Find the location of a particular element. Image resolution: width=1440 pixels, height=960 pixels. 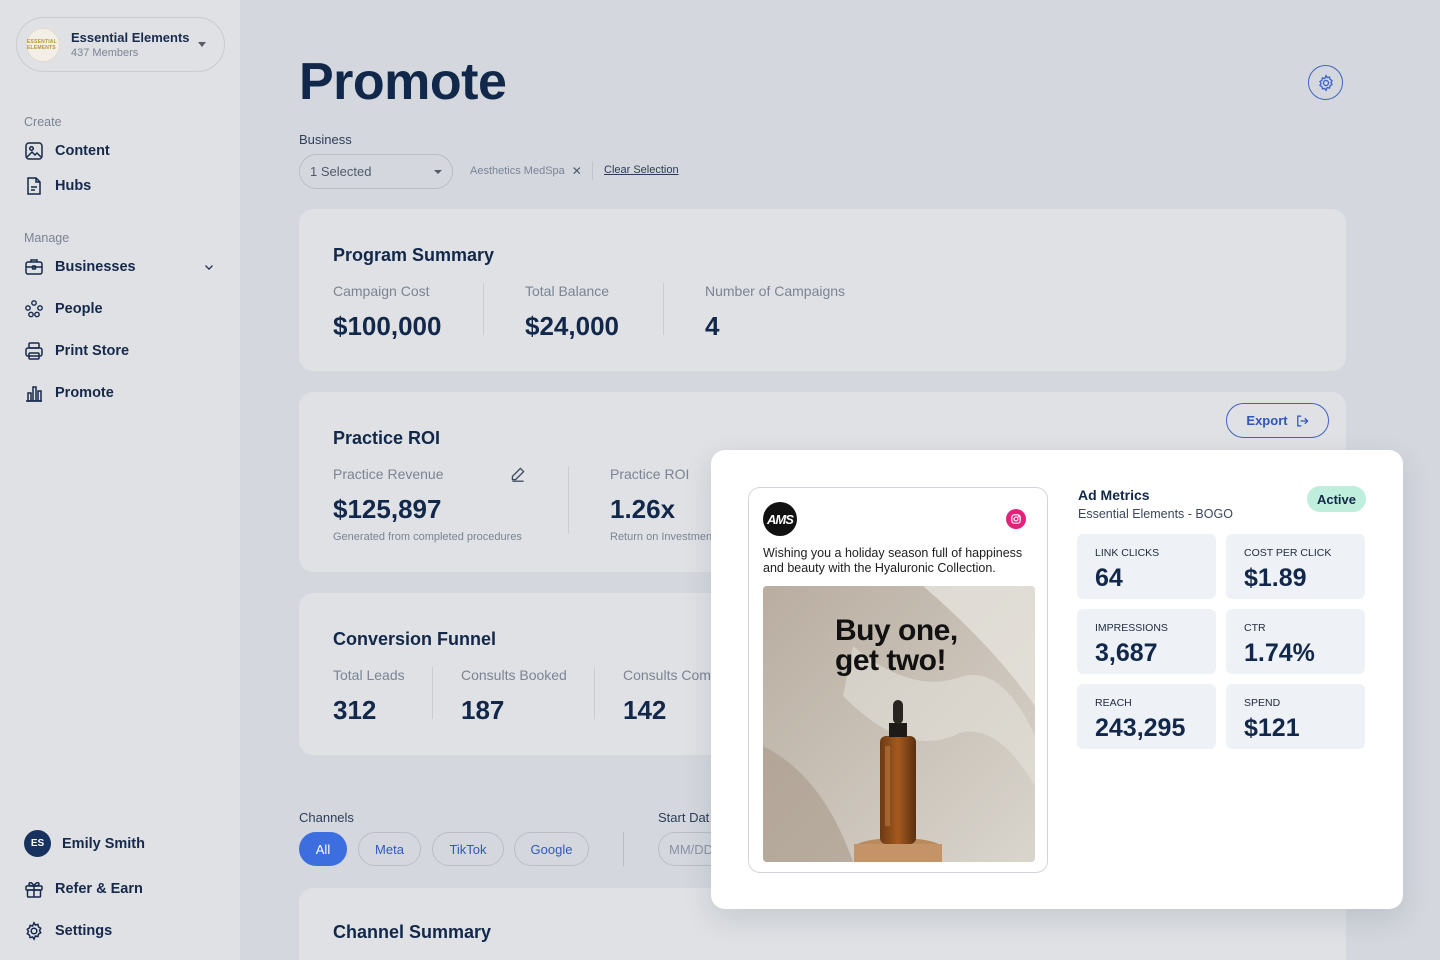

tile-value: 64 is located at coordinates (1109, 578).